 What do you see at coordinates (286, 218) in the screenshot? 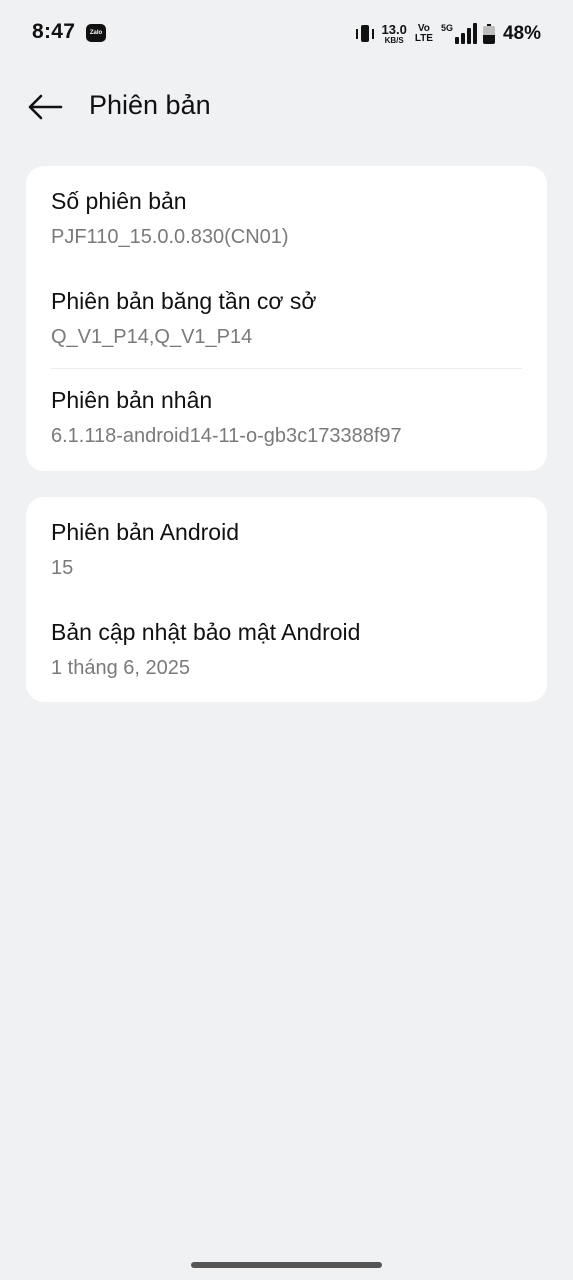
I see `build-number-item: Số phiên bản PJF110_15.0.0.830(CN01)` at bounding box center [286, 218].